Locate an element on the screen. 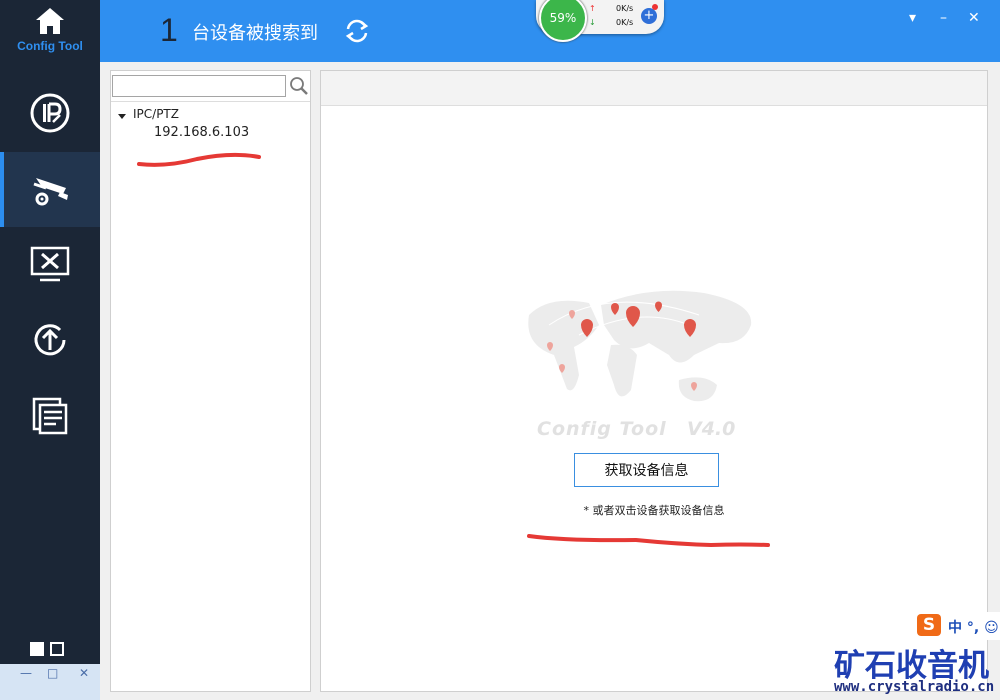 Image resolution: width=1000 pixels, height=700 pixels. download-arrow-icon: ↓ is located at coordinates (592, 22).